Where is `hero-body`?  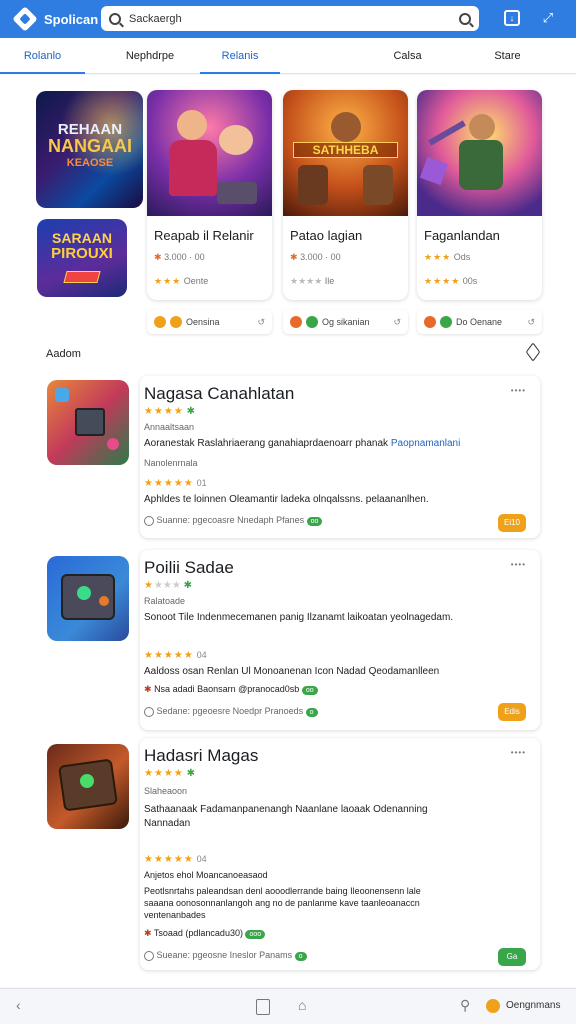
hero-body is located at coordinates (193, 168).